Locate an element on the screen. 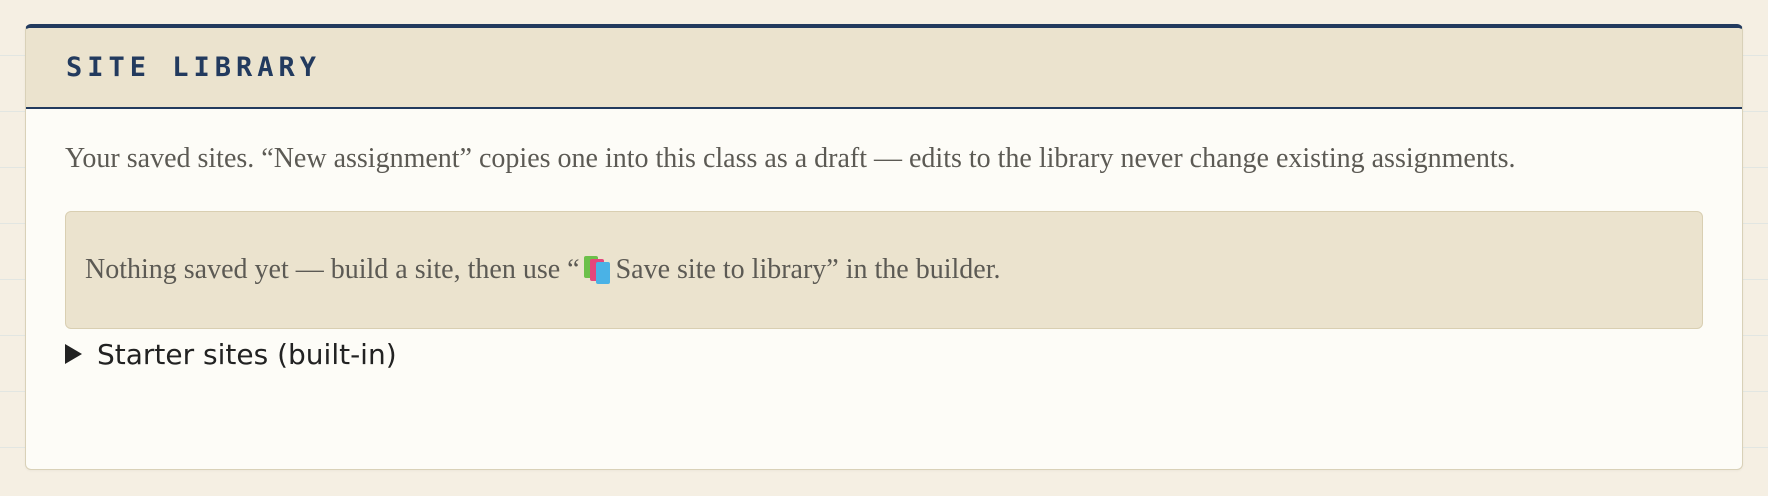 Image resolution: width=1768 pixels, height=496 pixels. disclosure-triangle-icon is located at coordinates (73, 354).